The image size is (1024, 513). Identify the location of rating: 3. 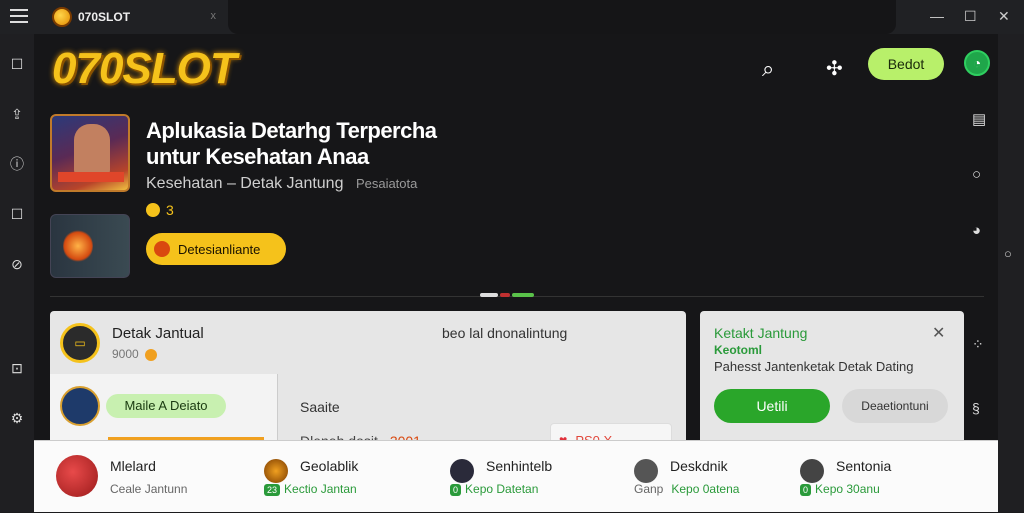
(160, 210).